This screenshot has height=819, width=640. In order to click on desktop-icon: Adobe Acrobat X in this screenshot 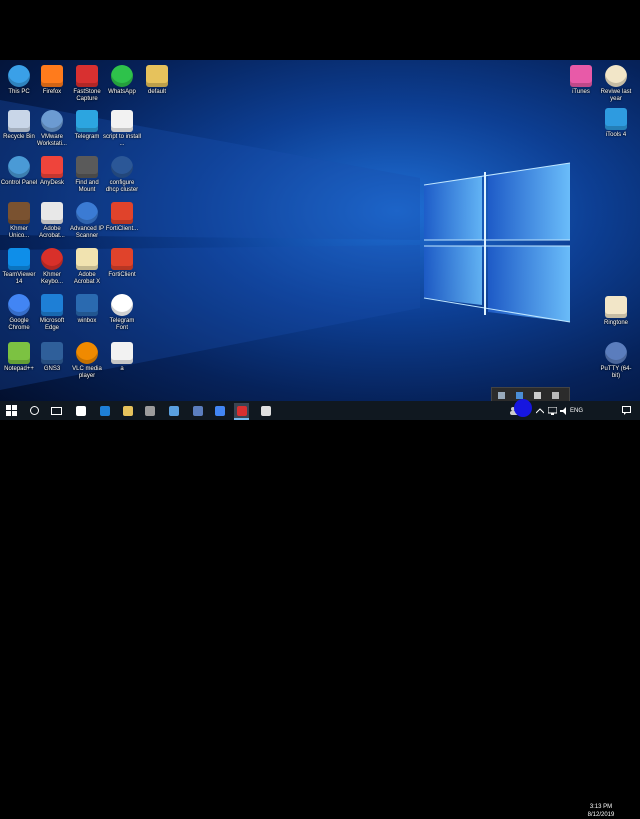, I will do `click(87, 267)`.